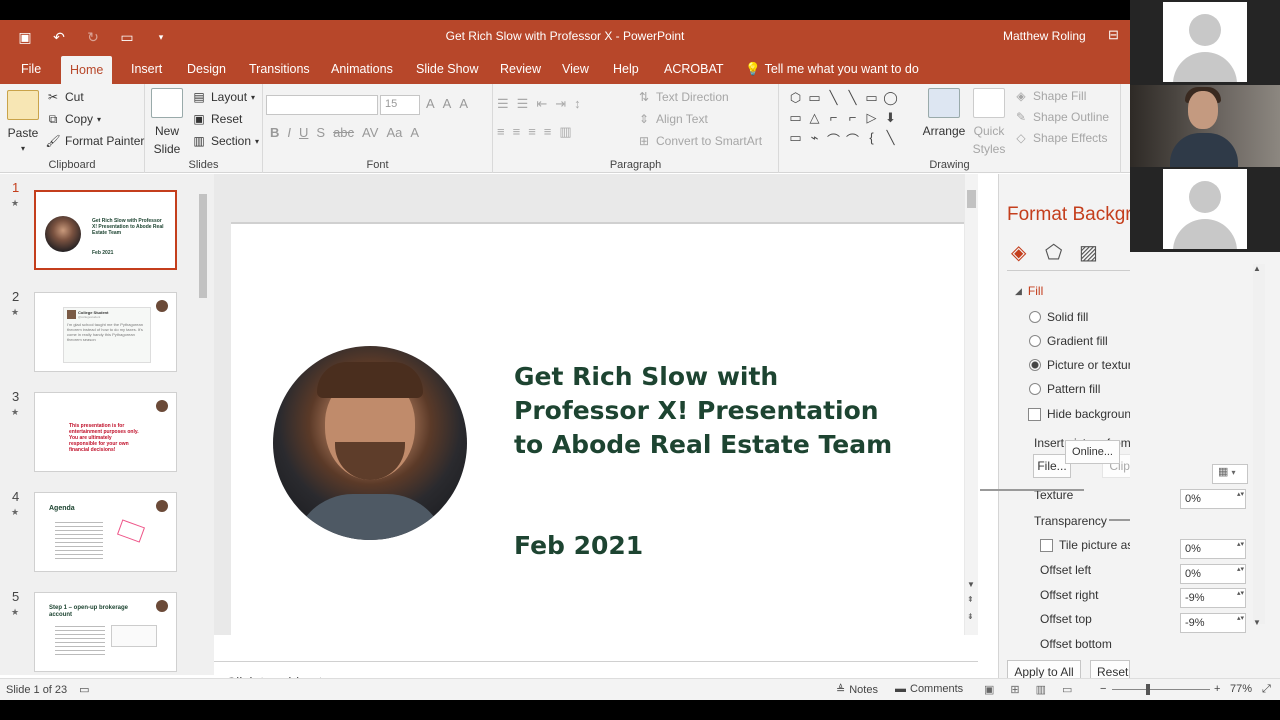 This screenshot has width=1280, height=720. I want to click on tab-home: Home, so click(87, 70).